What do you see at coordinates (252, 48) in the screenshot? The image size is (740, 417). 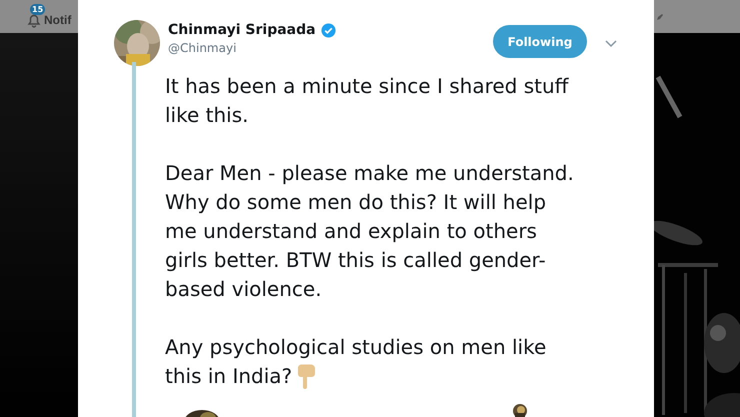 I see `user-handle: @Chinmayi` at bounding box center [252, 48].